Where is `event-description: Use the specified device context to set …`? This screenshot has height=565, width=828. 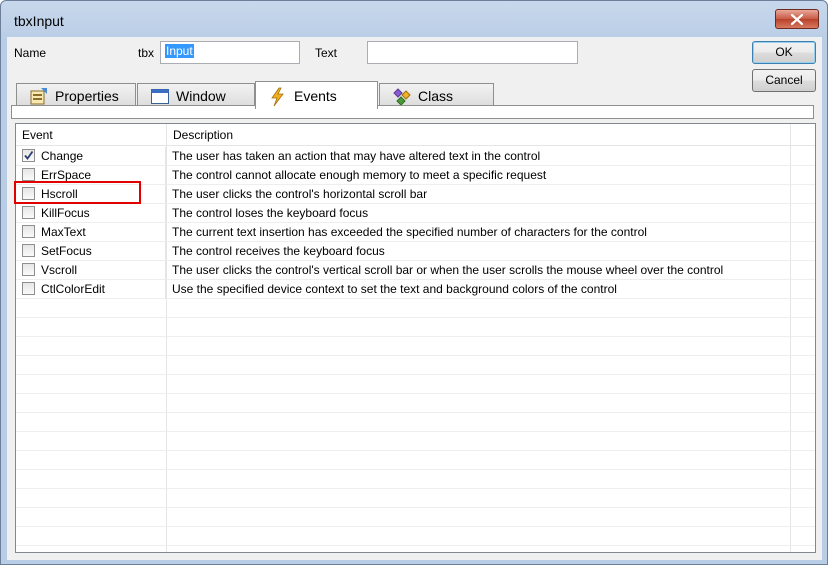
event-description: Use the specified device context to set … is located at coordinates (394, 289).